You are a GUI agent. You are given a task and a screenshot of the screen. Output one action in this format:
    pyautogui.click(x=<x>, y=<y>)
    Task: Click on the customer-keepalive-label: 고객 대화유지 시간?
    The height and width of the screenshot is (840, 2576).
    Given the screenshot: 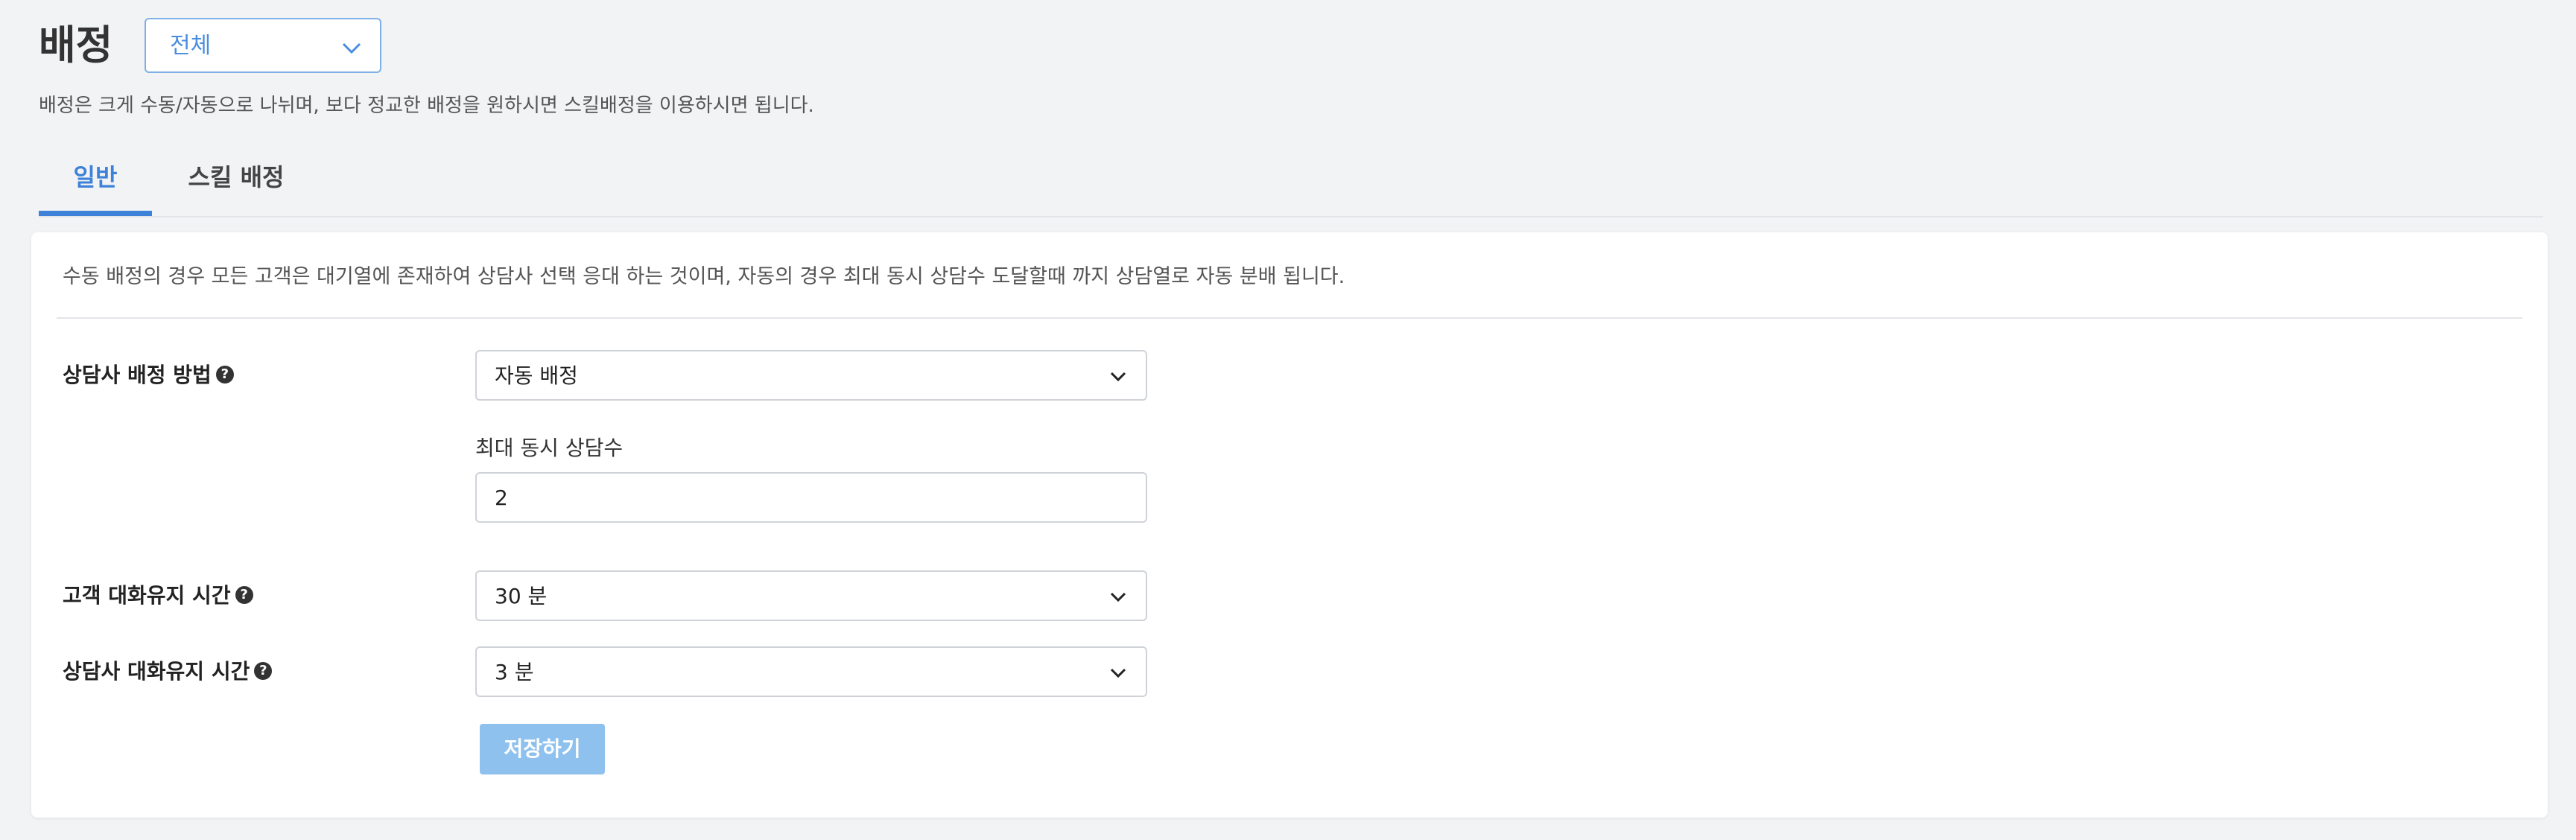 What is the action you would take?
    pyautogui.click(x=158, y=595)
    